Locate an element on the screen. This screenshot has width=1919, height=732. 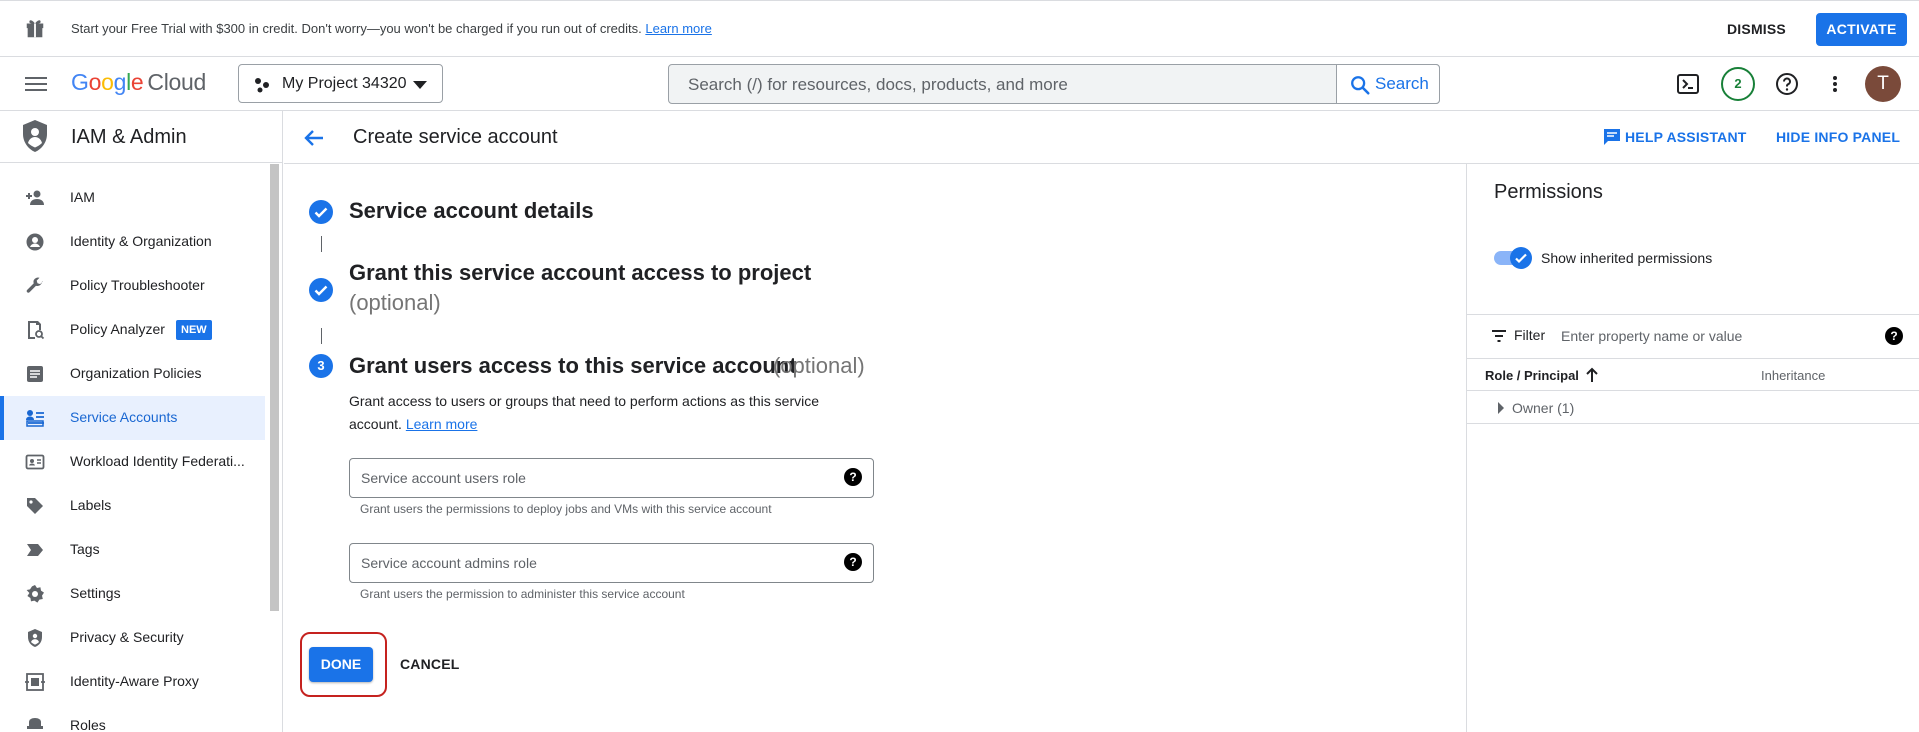
step-3-optional: (optional) is located at coordinates (819, 365).